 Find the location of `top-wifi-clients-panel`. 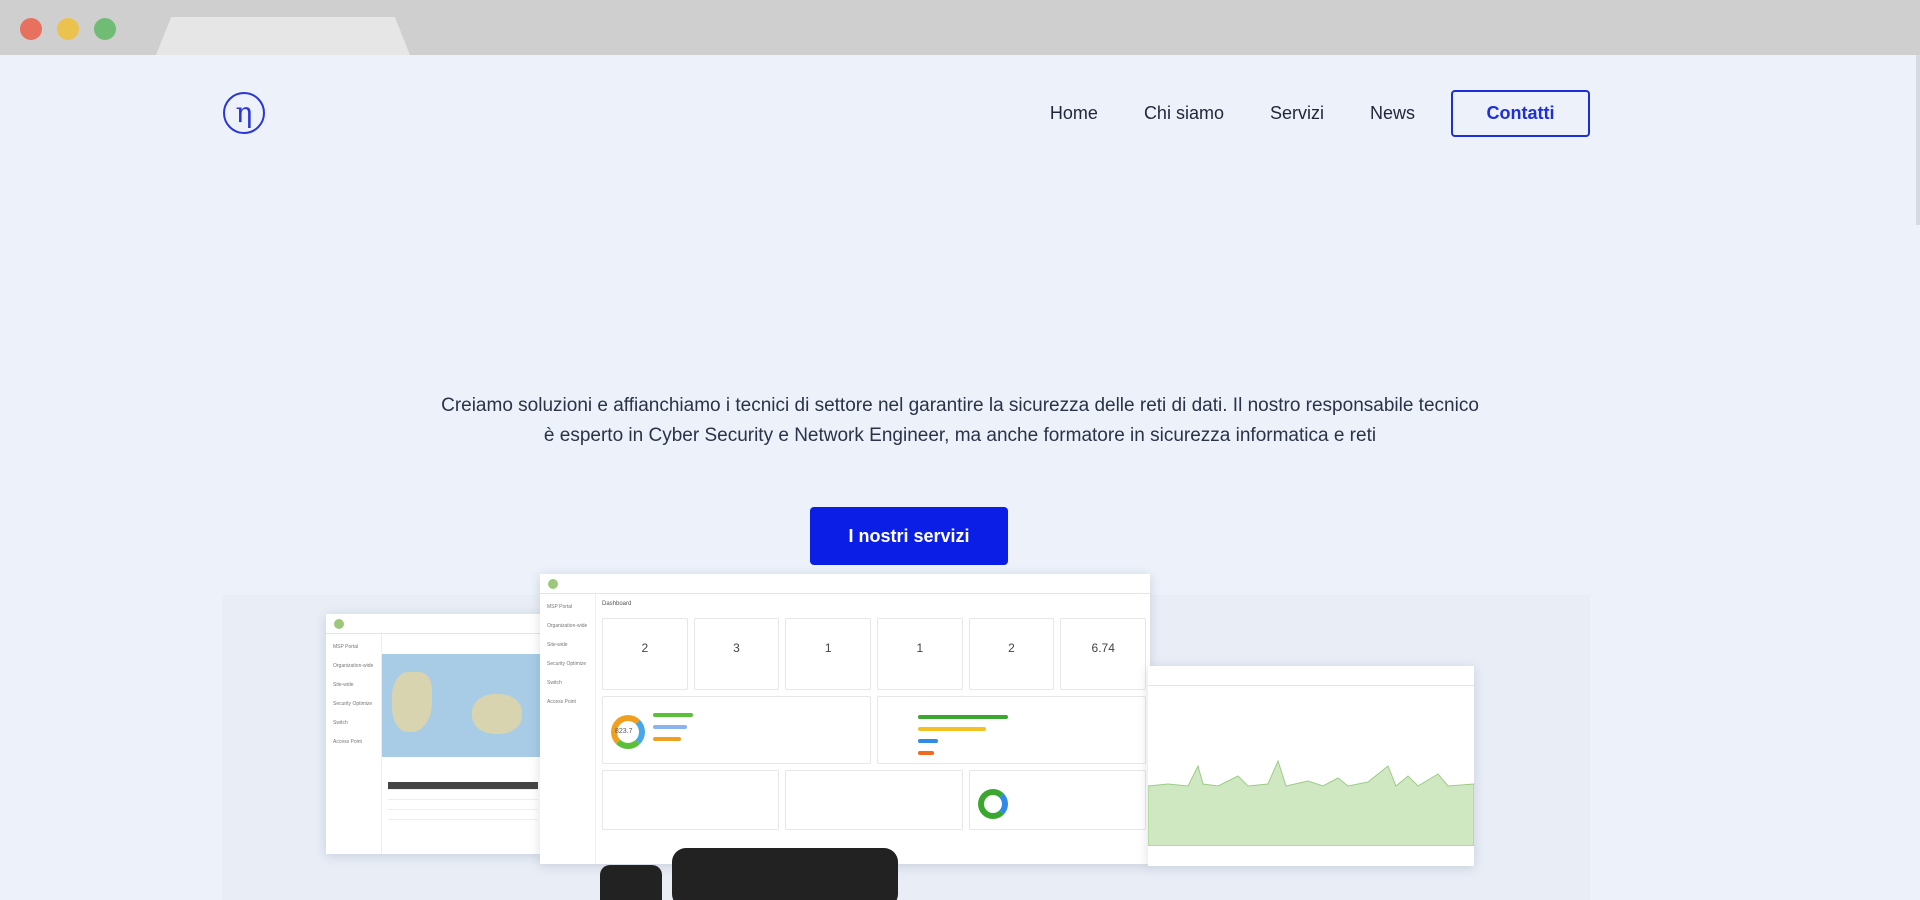

top-wifi-clients-panel is located at coordinates (874, 800).